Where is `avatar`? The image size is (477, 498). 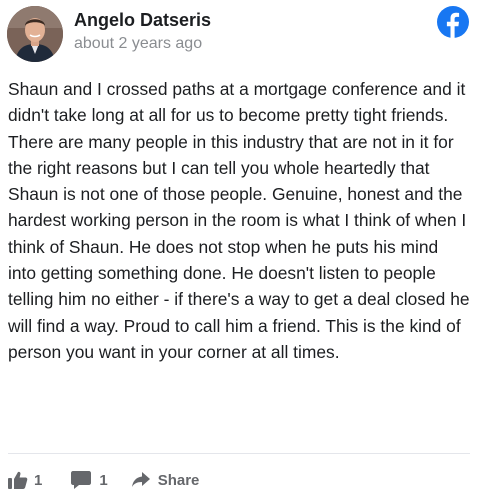 avatar is located at coordinates (35, 34).